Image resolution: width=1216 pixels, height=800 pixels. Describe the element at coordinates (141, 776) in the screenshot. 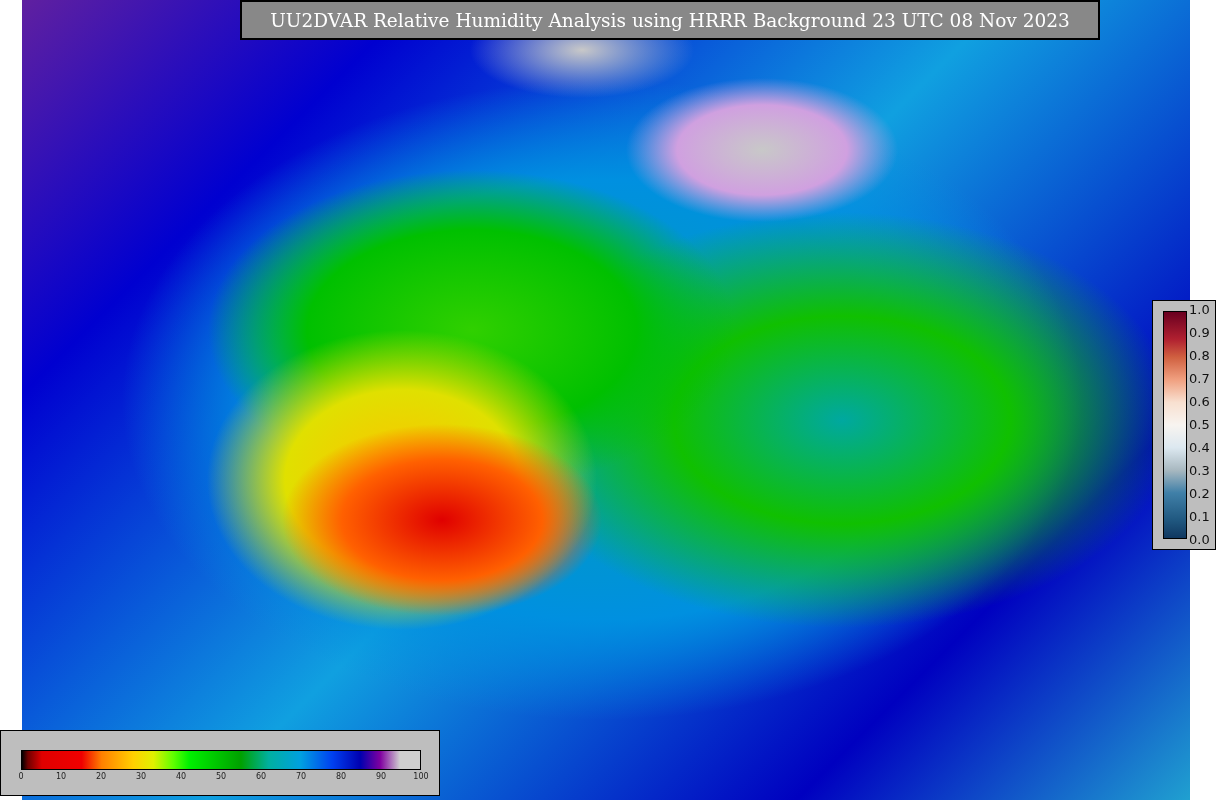

I see `tick-label: 30` at that location.